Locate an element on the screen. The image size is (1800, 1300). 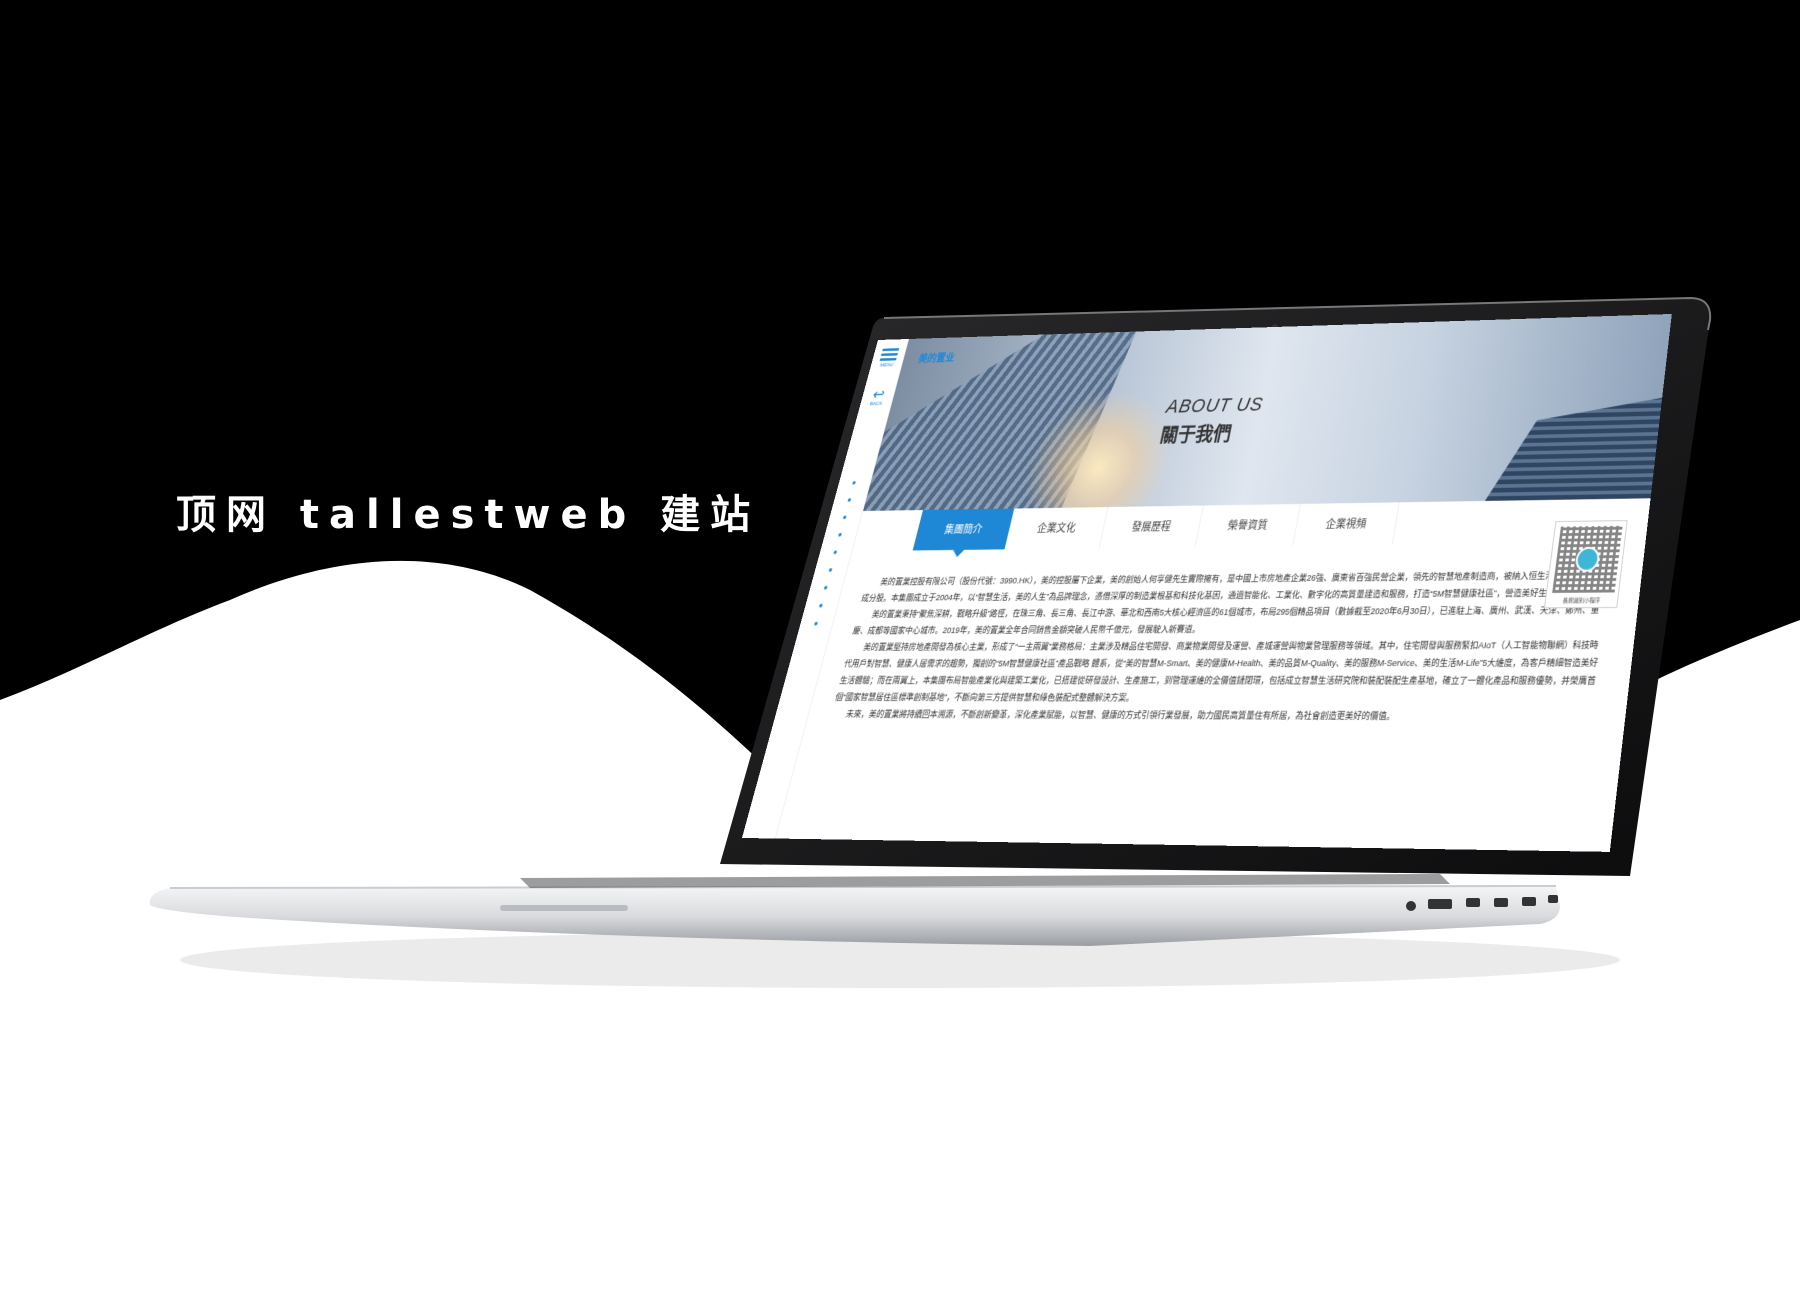
qr-caption: 長按識別小程序 is located at coordinates (1581, 601).